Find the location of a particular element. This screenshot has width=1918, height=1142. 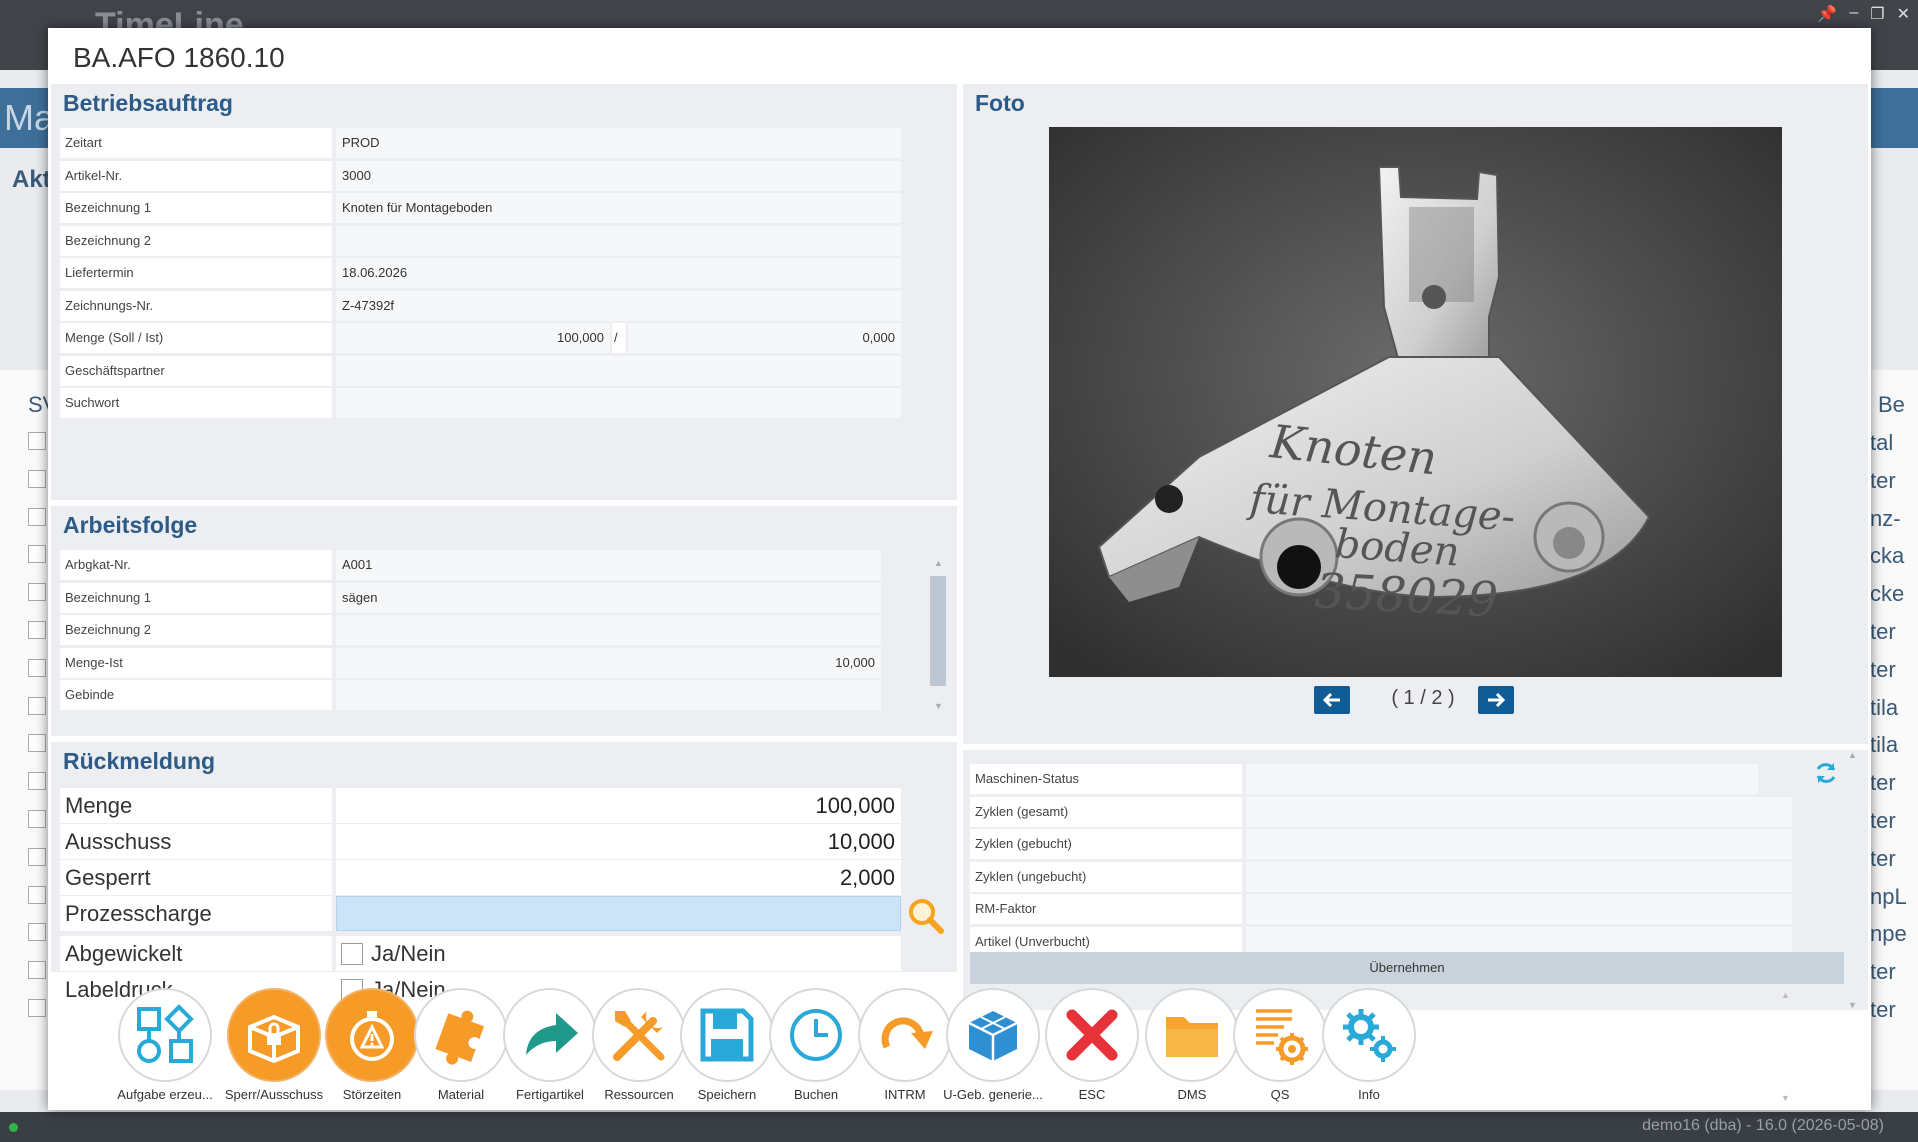

arbeitsfolge-field-value: A001 is located at coordinates (608, 565).